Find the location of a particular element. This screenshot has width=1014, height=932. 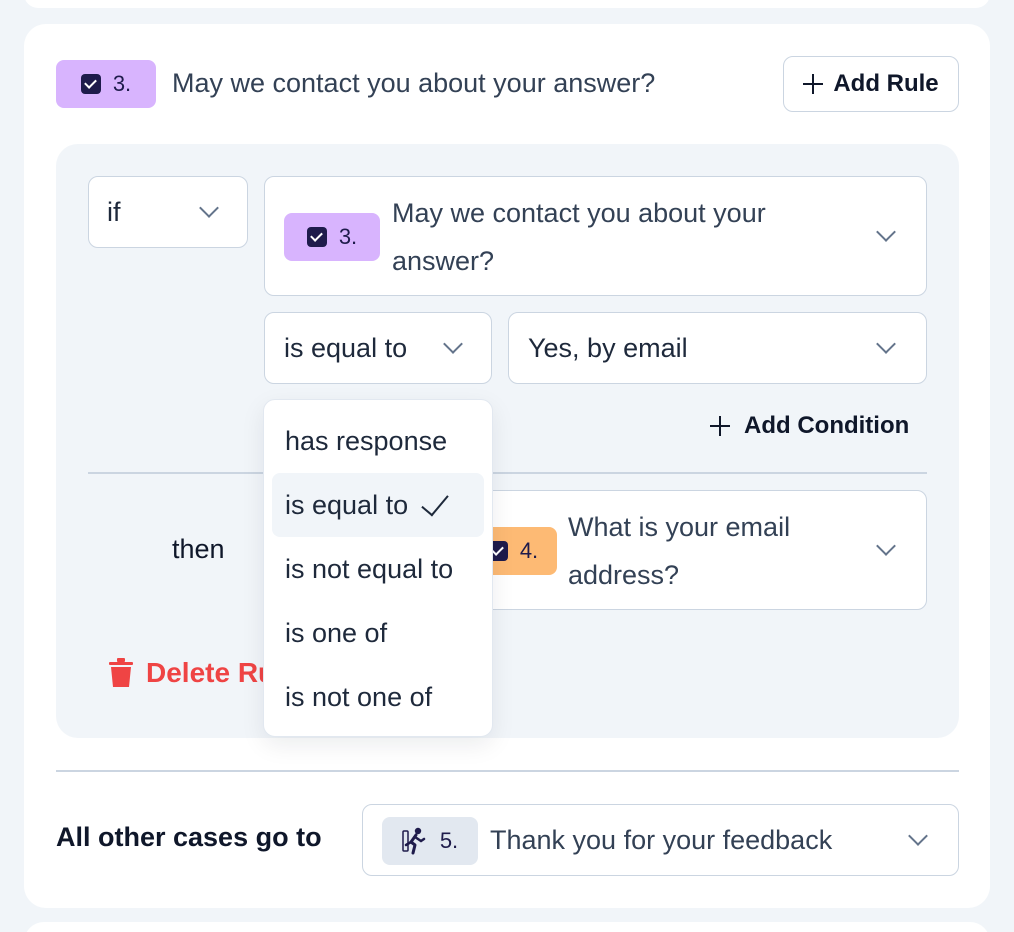

fallback-target-title: Thank you for your feedback is located at coordinates (661, 840).